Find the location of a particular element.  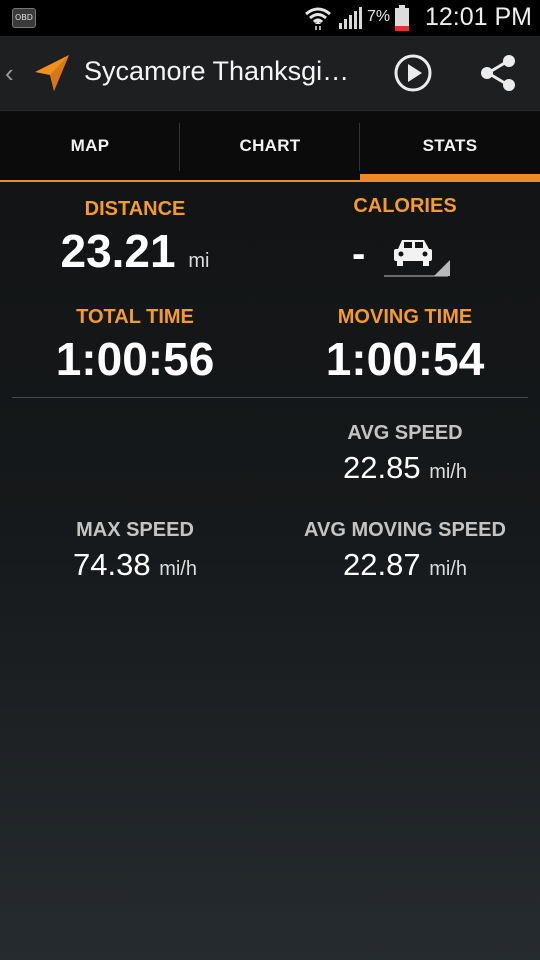

max-speed-label: MAX SPEED is located at coordinates (135, 530).